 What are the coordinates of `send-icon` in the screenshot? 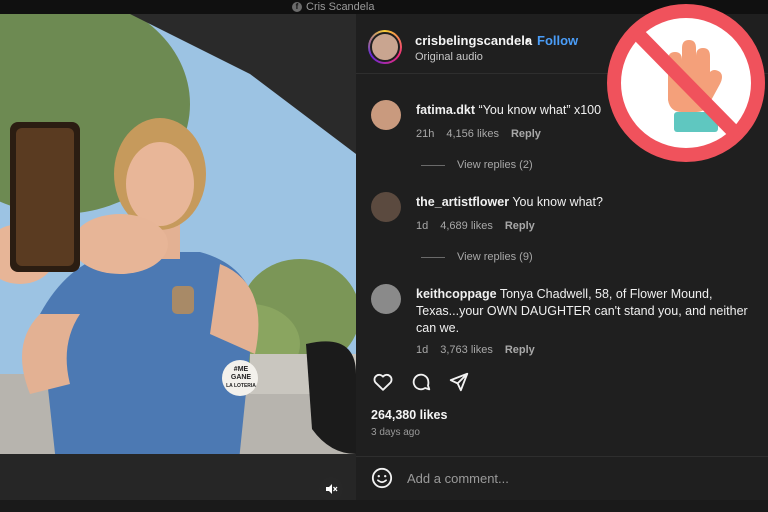 It's located at (459, 382).